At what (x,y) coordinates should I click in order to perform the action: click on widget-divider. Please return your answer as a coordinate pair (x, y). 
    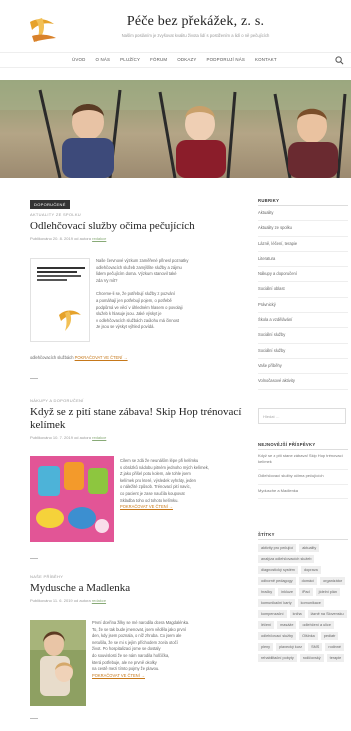
    Looking at the image, I should click on (303, 539).